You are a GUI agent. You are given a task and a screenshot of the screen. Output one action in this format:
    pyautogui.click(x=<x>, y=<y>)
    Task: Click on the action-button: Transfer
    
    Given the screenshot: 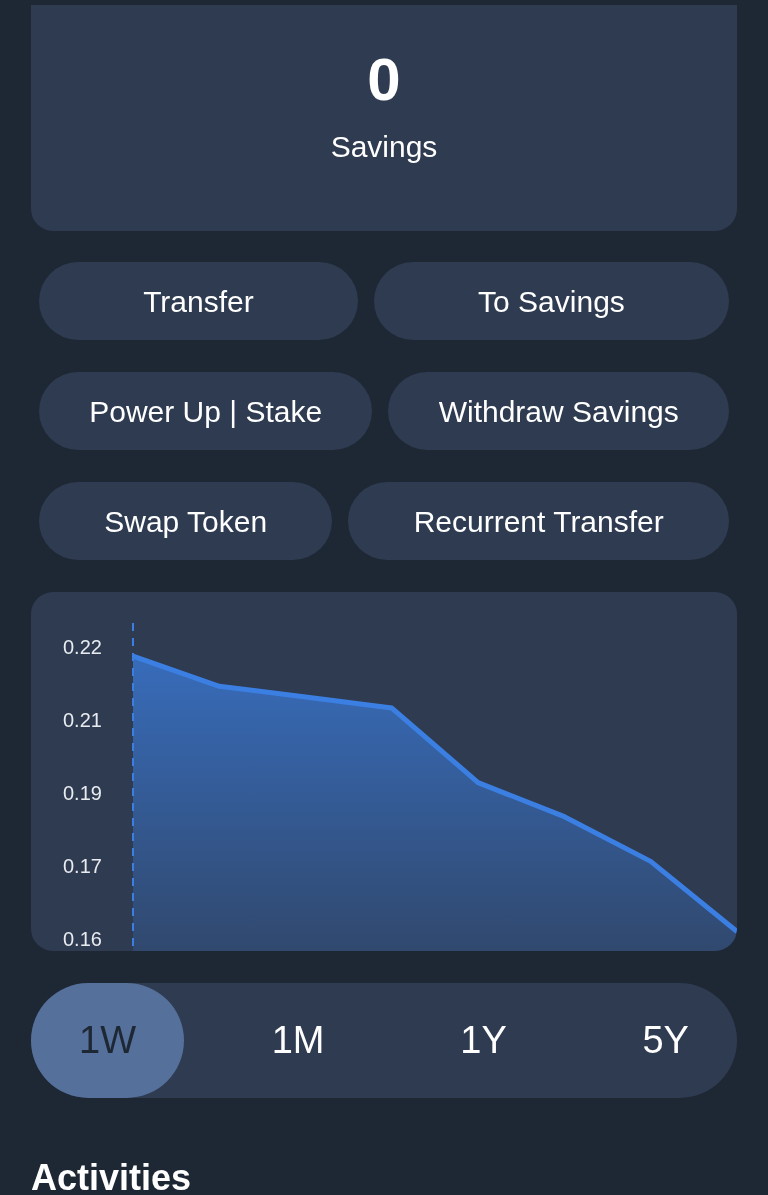 What is the action you would take?
    pyautogui.click(x=198, y=301)
    